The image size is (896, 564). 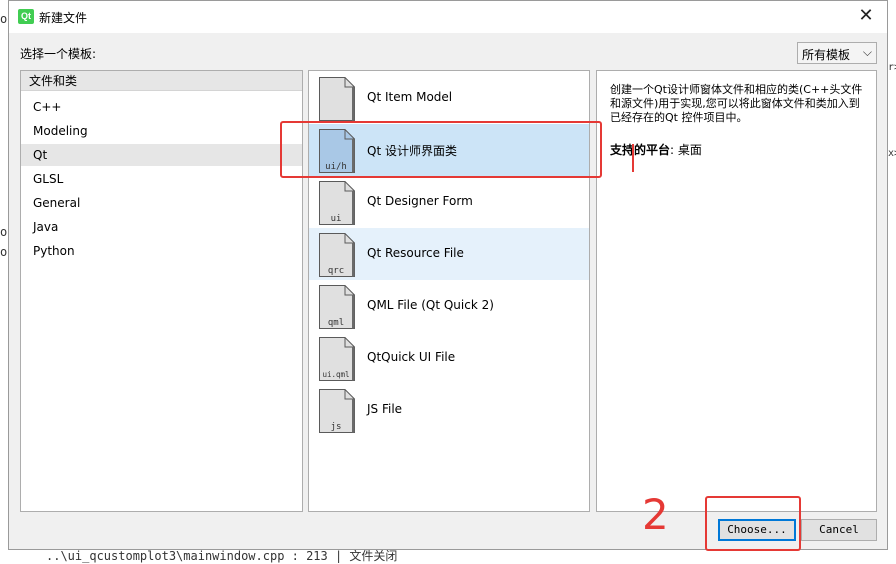 I want to click on template-item: ui.qml QtQuick UI File, so click(x=449, y=358).